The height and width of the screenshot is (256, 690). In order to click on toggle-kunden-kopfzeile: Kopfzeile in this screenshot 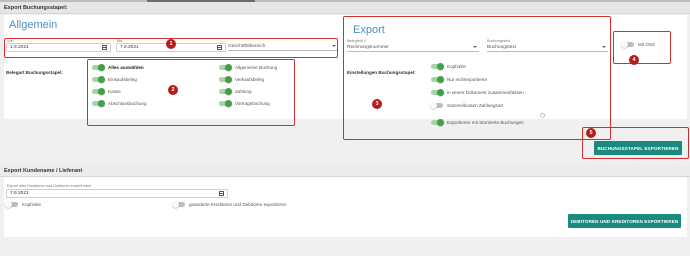, I will do `click(23, 204)`.